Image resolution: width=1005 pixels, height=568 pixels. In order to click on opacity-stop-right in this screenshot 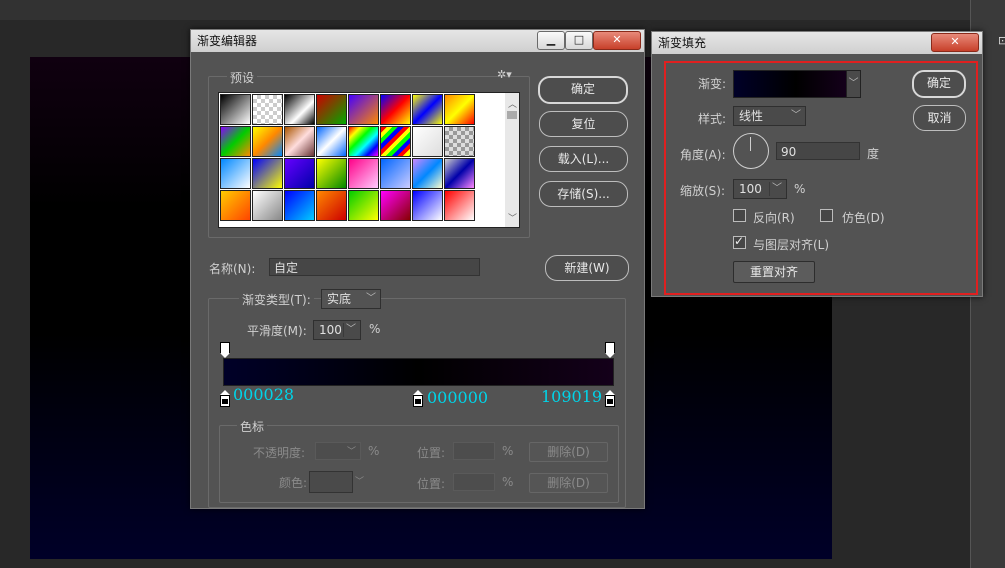, I will do `click(610, 350)`.